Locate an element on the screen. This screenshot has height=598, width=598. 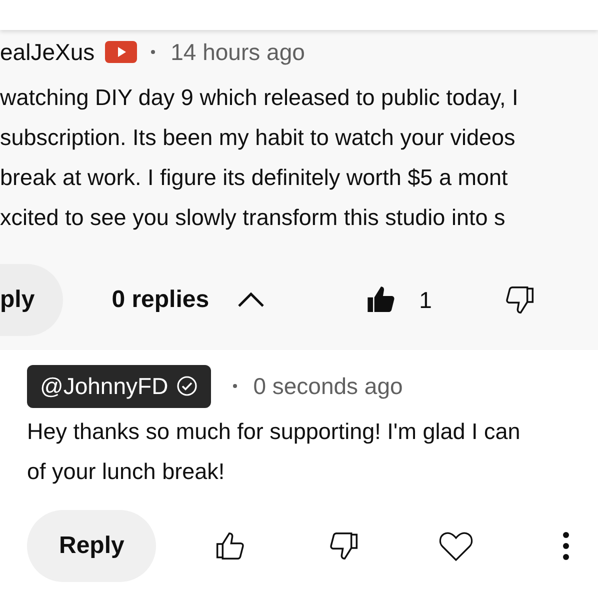
comment-text-line: watching DIY day 9 which released to public today, I is located at coordinates (260, 98).